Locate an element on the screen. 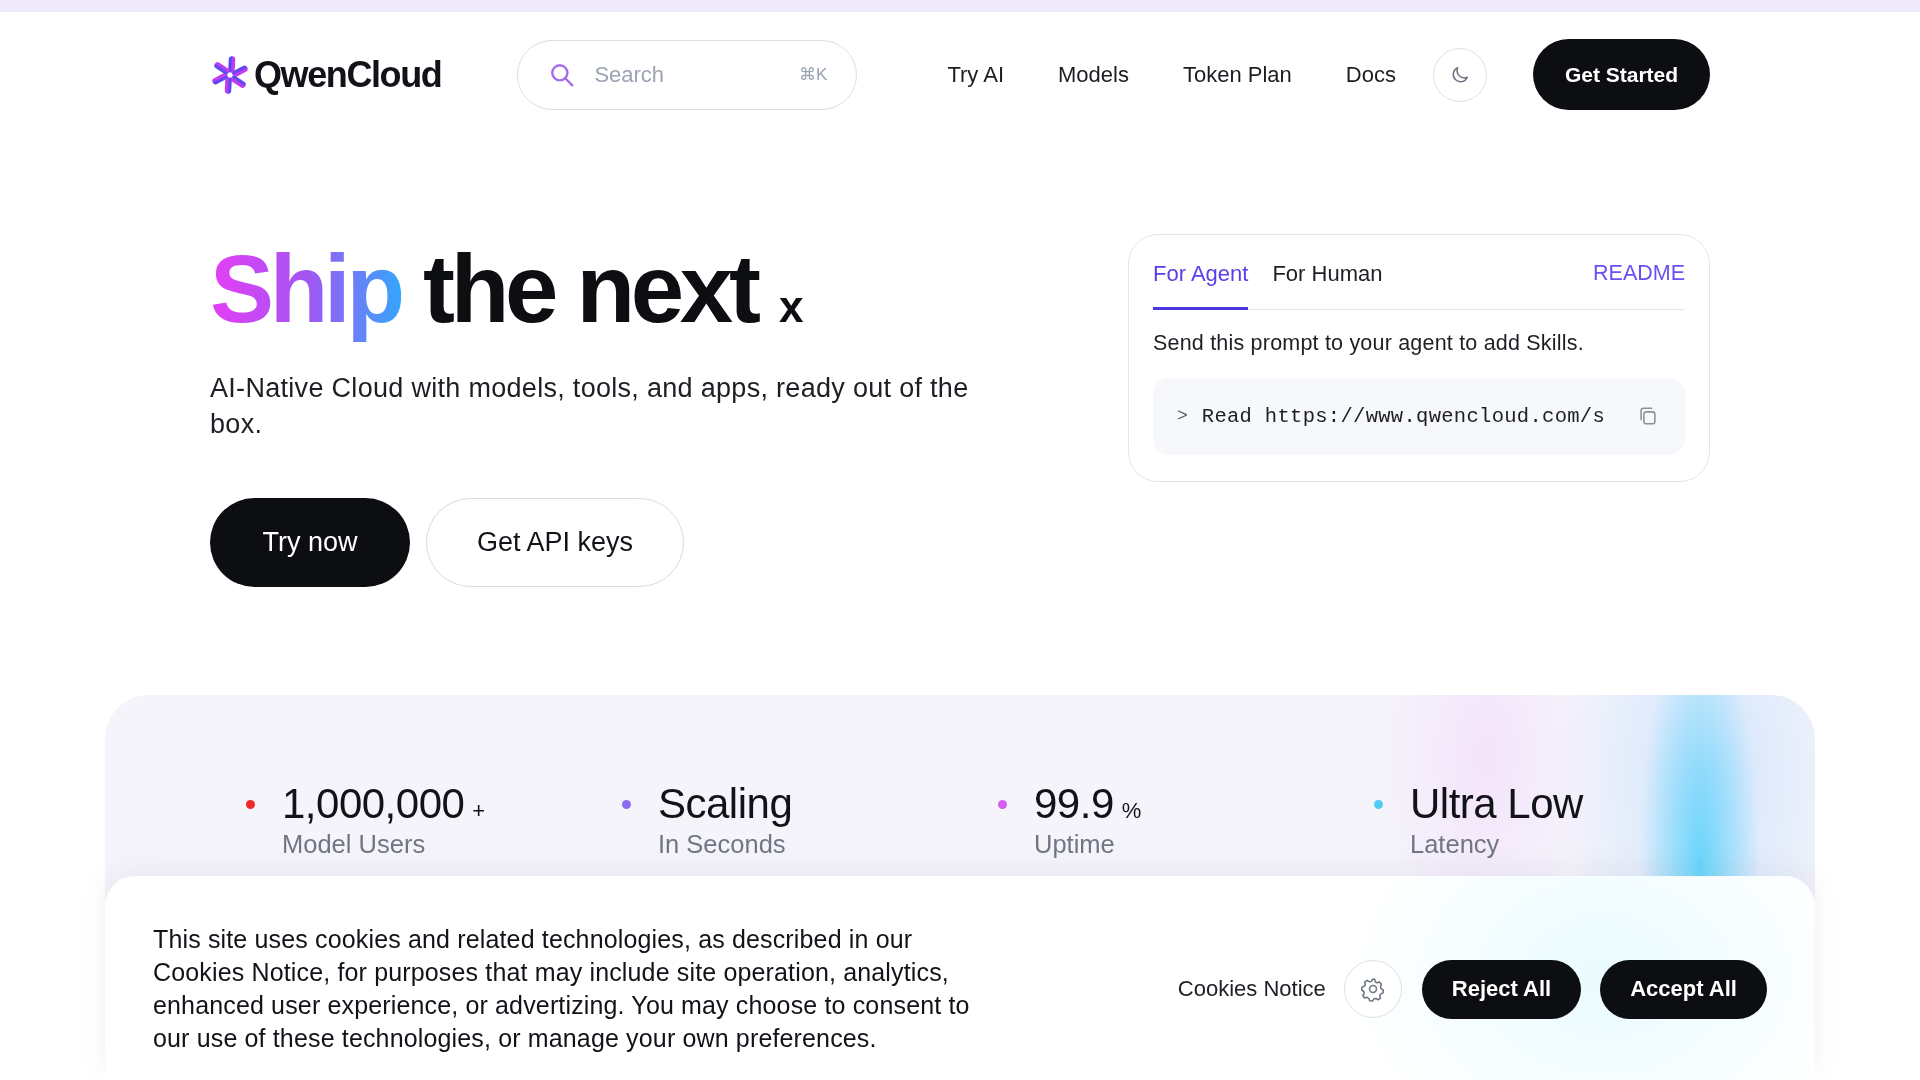 The height and width of the screenshot is (1080, 1920). nav-link: Token Plan is located at coordinates (1237, 74).